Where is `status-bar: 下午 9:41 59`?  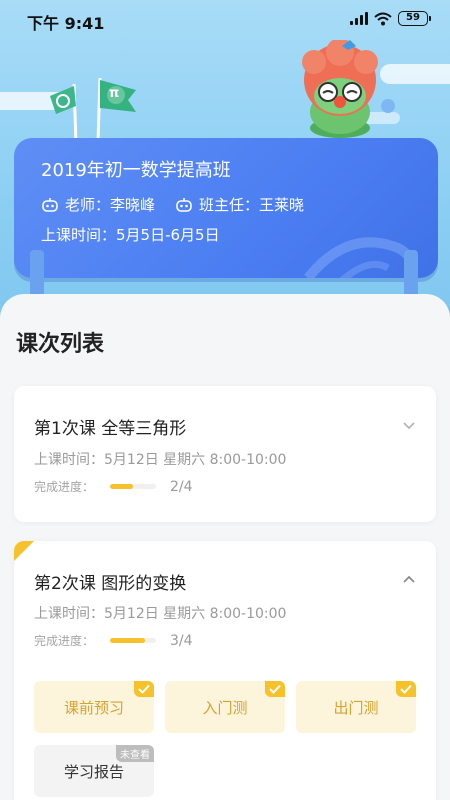 status-bar: 下午 9:41 59 is located at coordinates (225, 20).